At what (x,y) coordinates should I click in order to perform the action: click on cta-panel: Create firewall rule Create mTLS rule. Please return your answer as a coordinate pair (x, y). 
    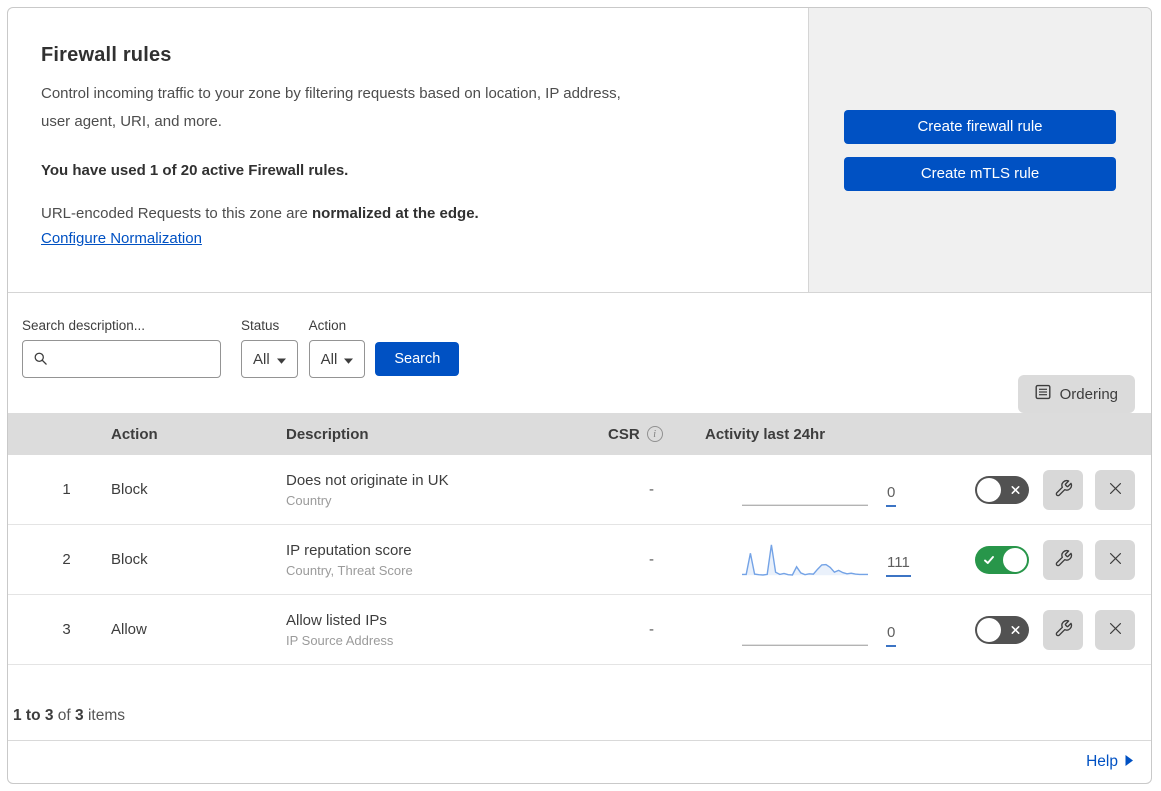
    Looking at the image, I should click on (979, 150).